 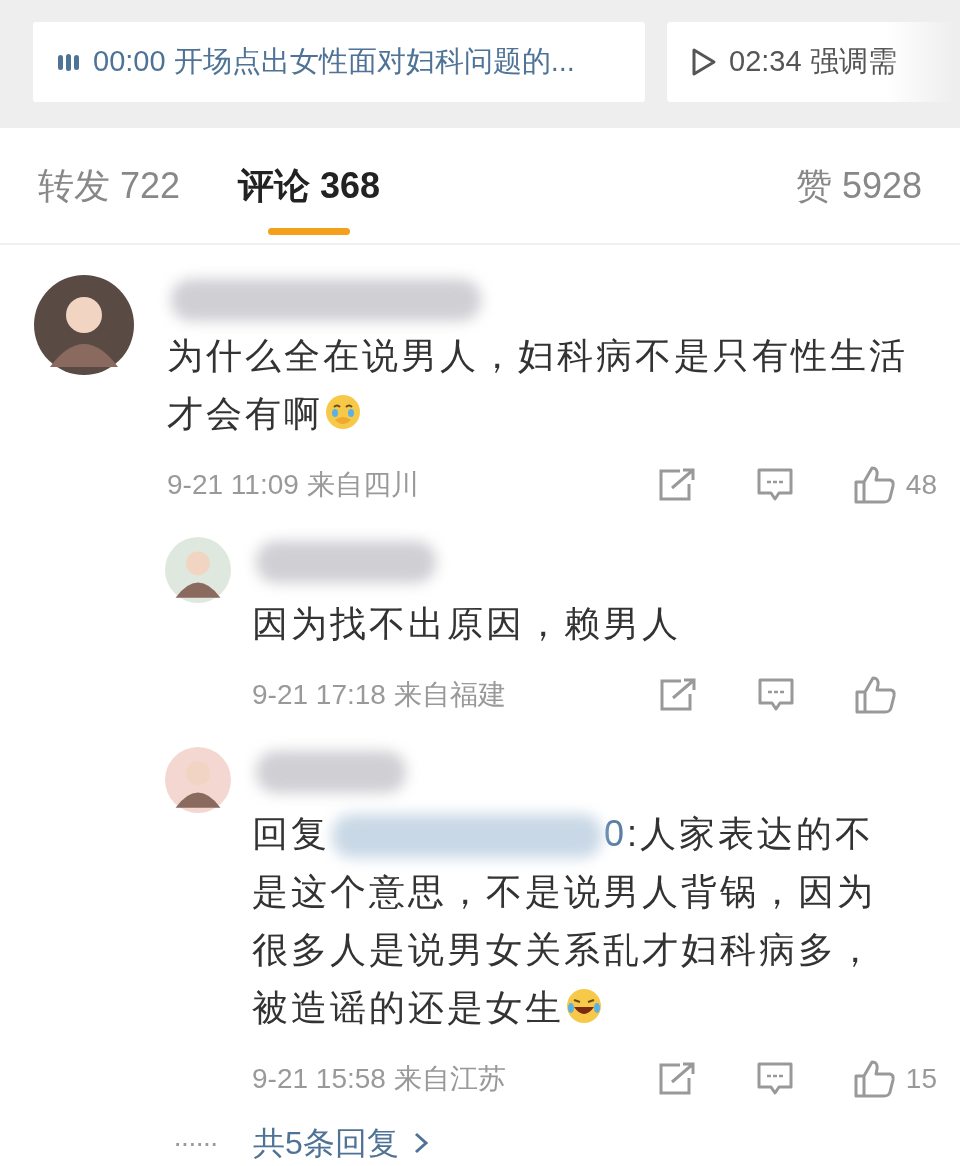 I want to click on like-button: 15, so click(x=895, y=1079).